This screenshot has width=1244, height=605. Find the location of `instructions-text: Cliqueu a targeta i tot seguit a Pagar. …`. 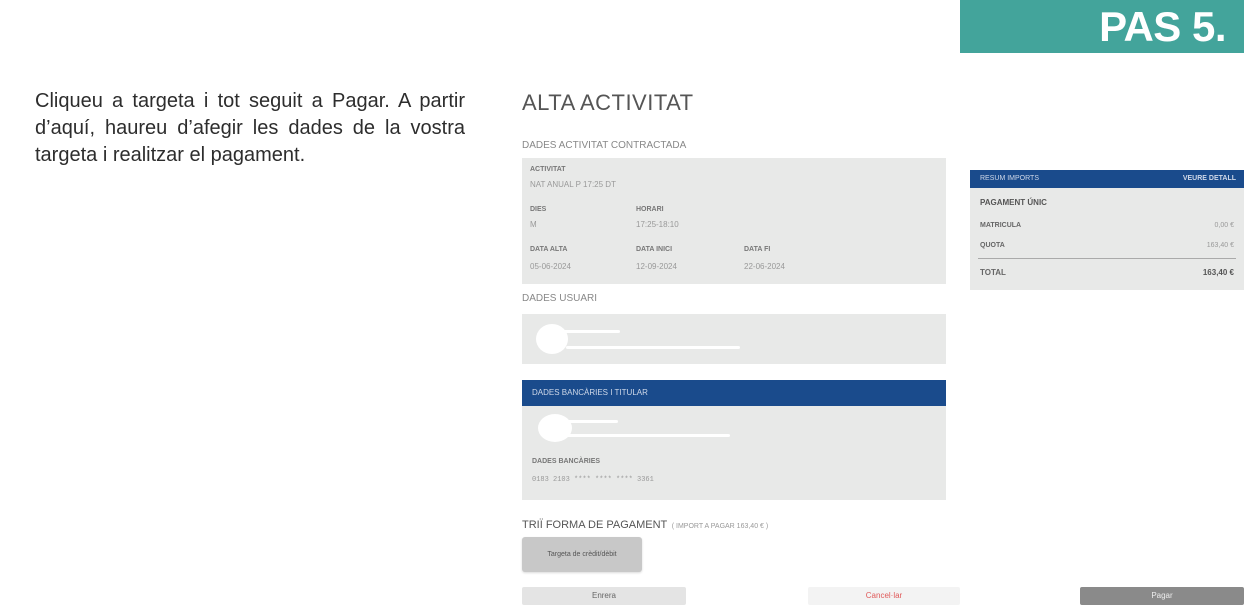

instructions-text: Cliqueu a targeta i tot seguit a Pagar. … is located at coordinates (250, 128).